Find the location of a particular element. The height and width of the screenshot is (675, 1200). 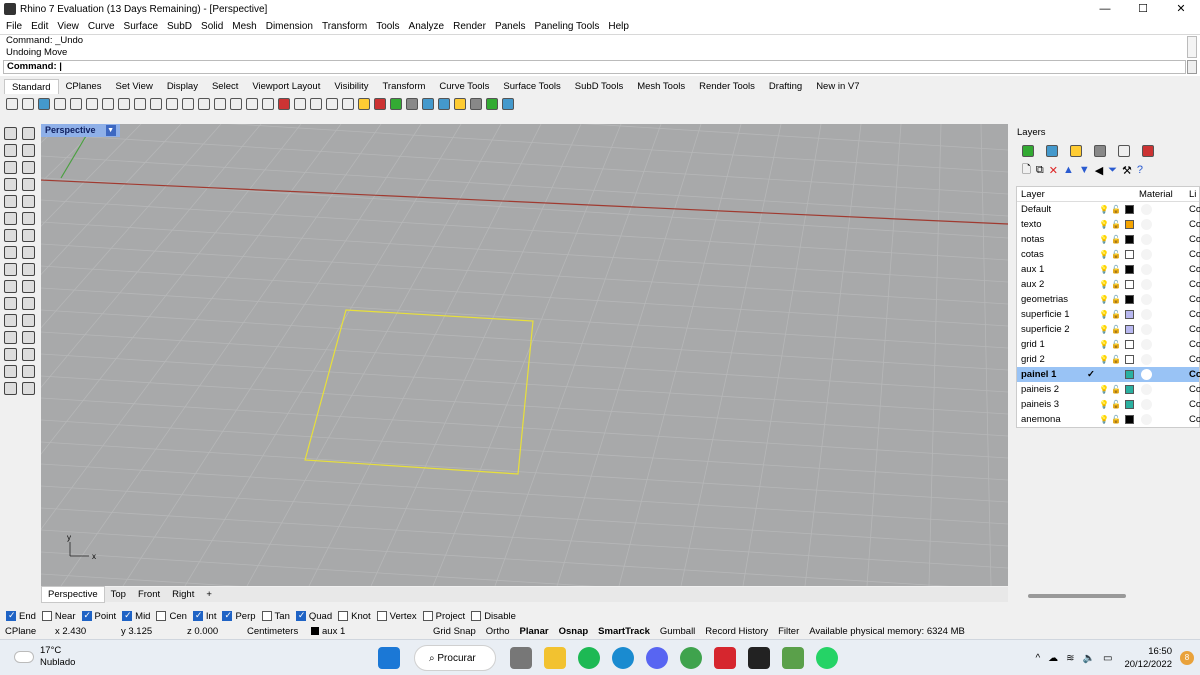

linetype-column-header: Li is located at coordinates (1192, 194).